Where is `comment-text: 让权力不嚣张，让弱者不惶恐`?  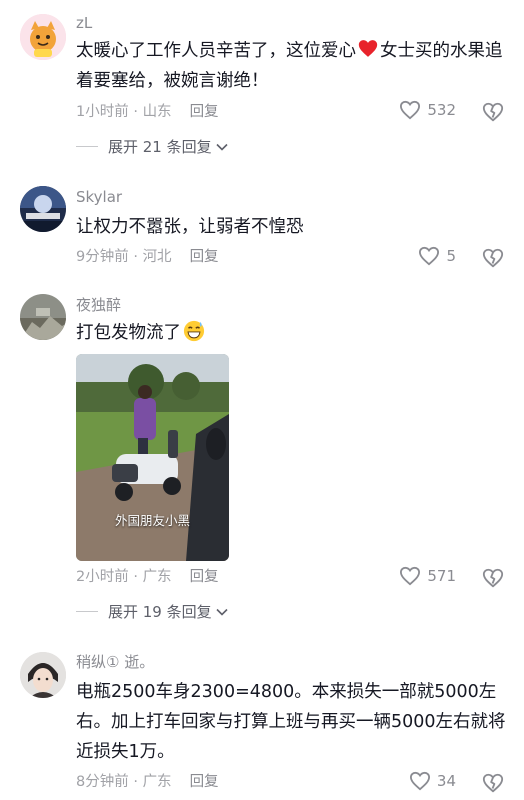 comment-text: 让权力不嚣张，让弱者不惶恐 is located at coordinates (190, 227).